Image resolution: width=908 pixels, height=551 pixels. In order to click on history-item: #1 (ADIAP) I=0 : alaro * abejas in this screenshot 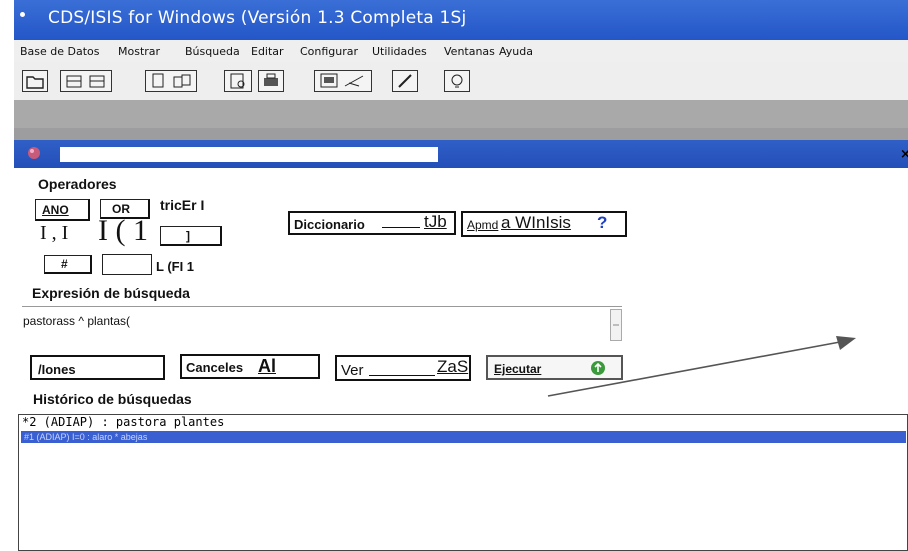, I will do `click(85, 437)`.